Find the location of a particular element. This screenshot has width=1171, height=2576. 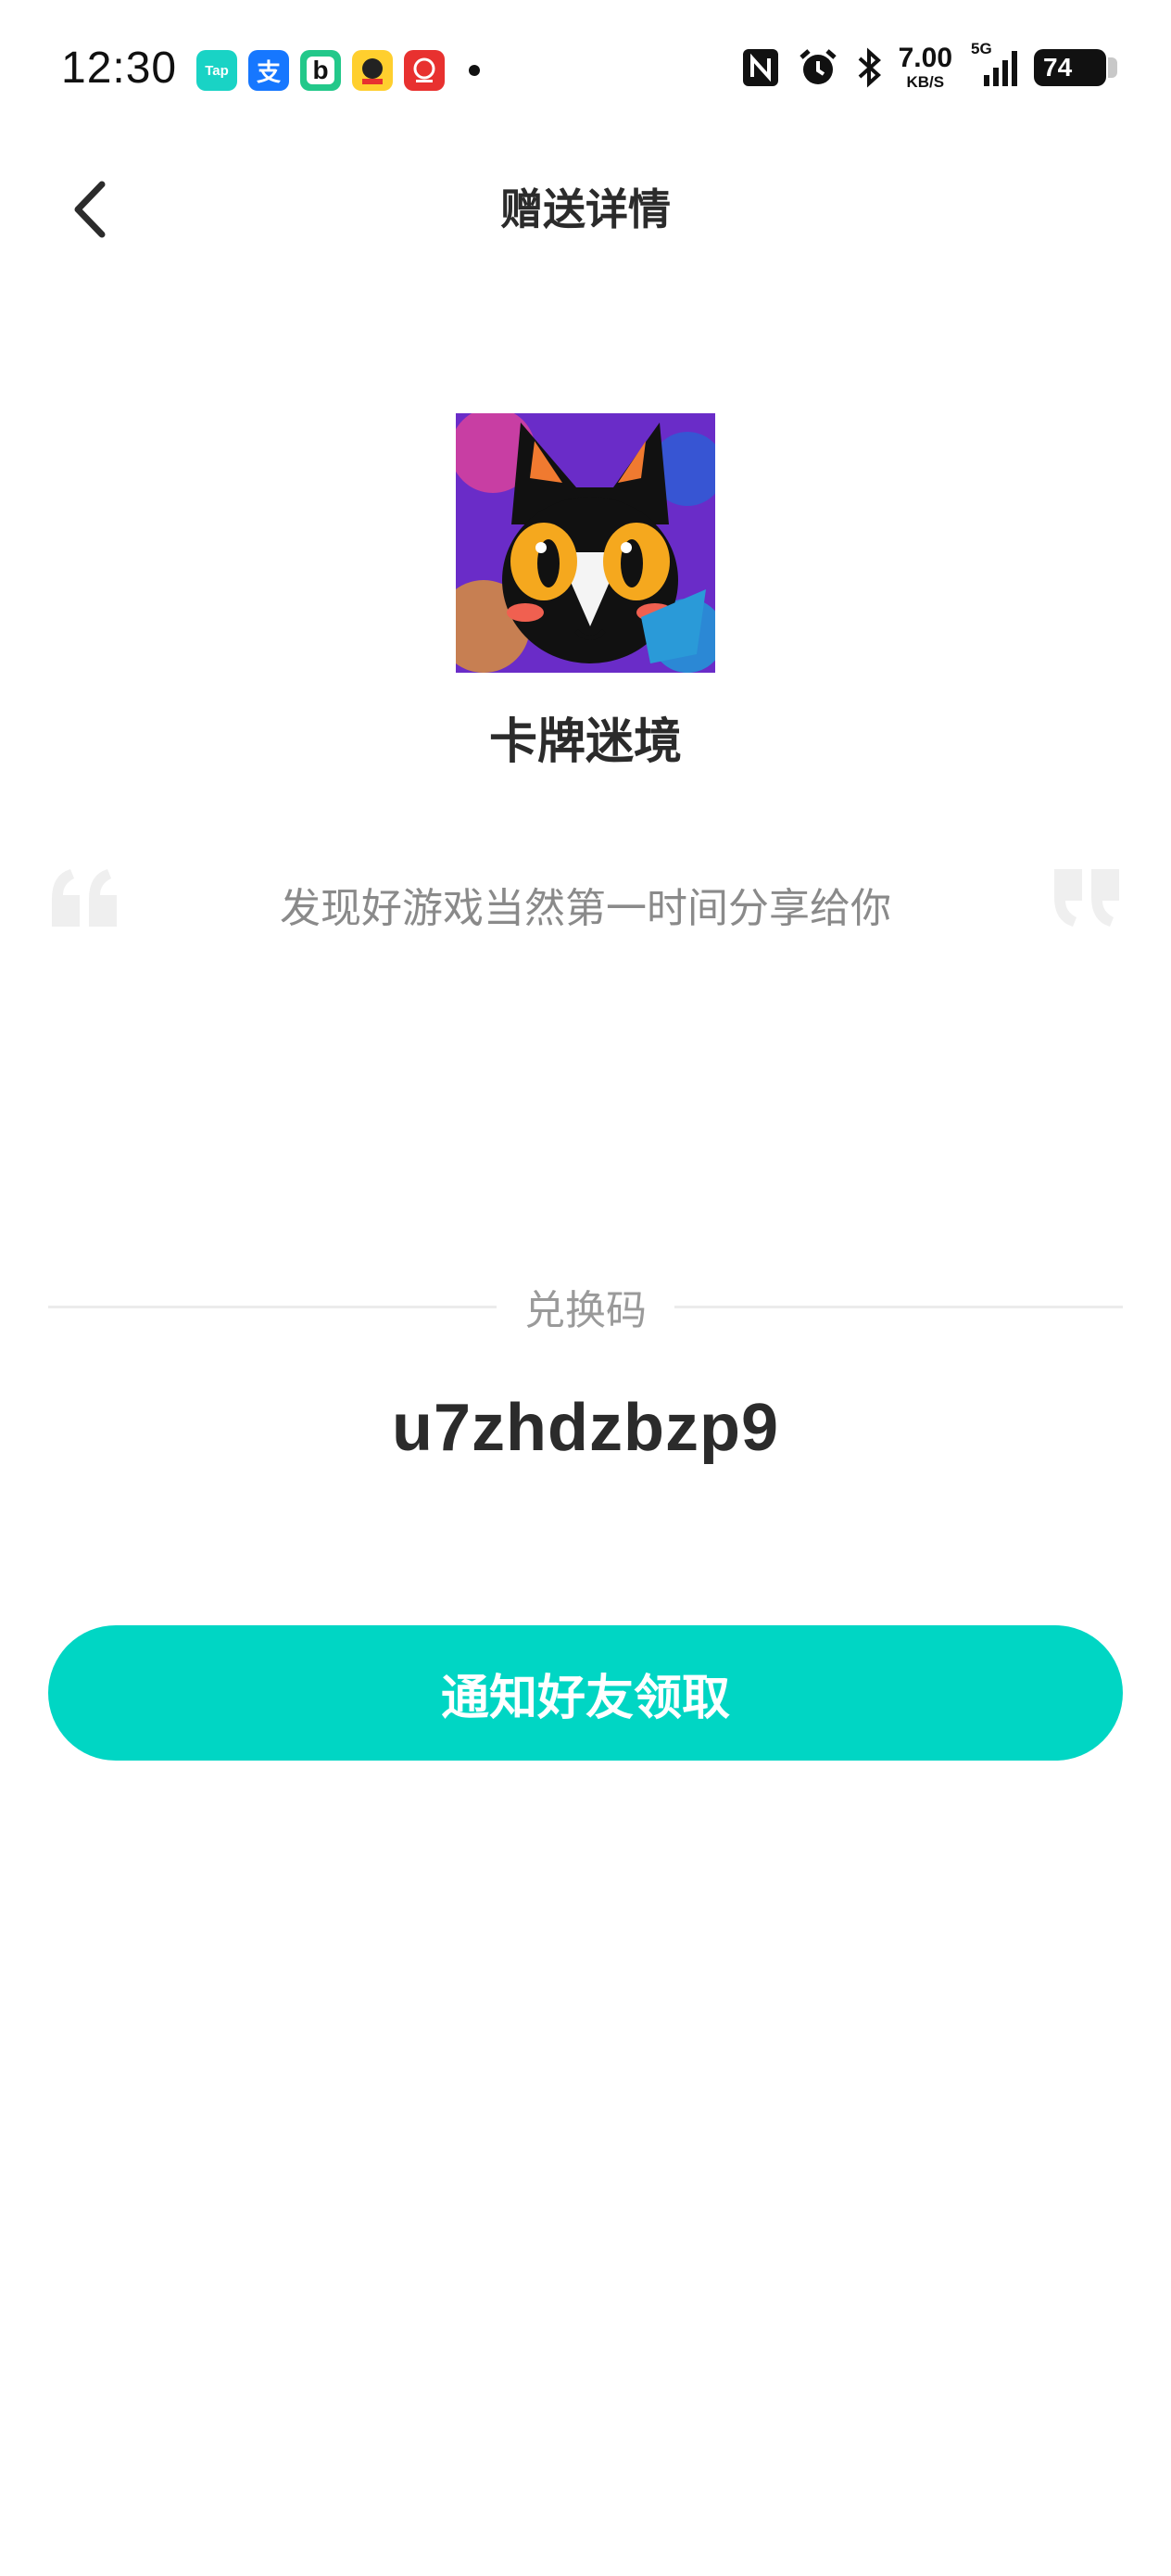

alipay-icon: 支 is located at coordinates (269, 70).